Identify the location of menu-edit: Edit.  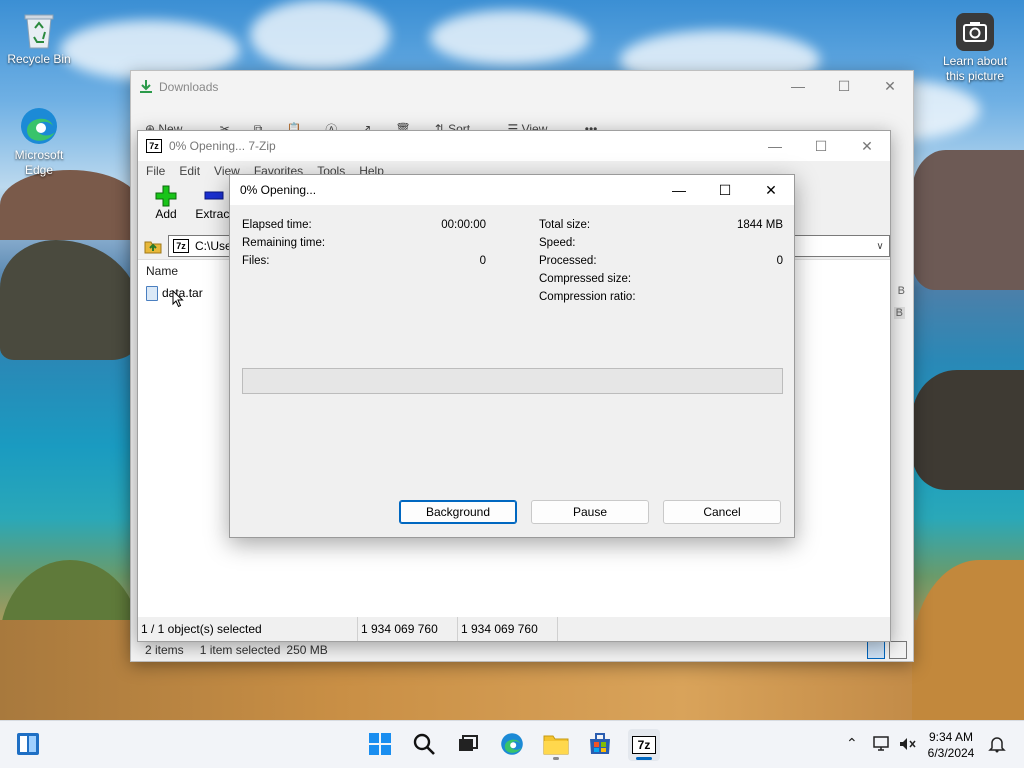
(189, 171).